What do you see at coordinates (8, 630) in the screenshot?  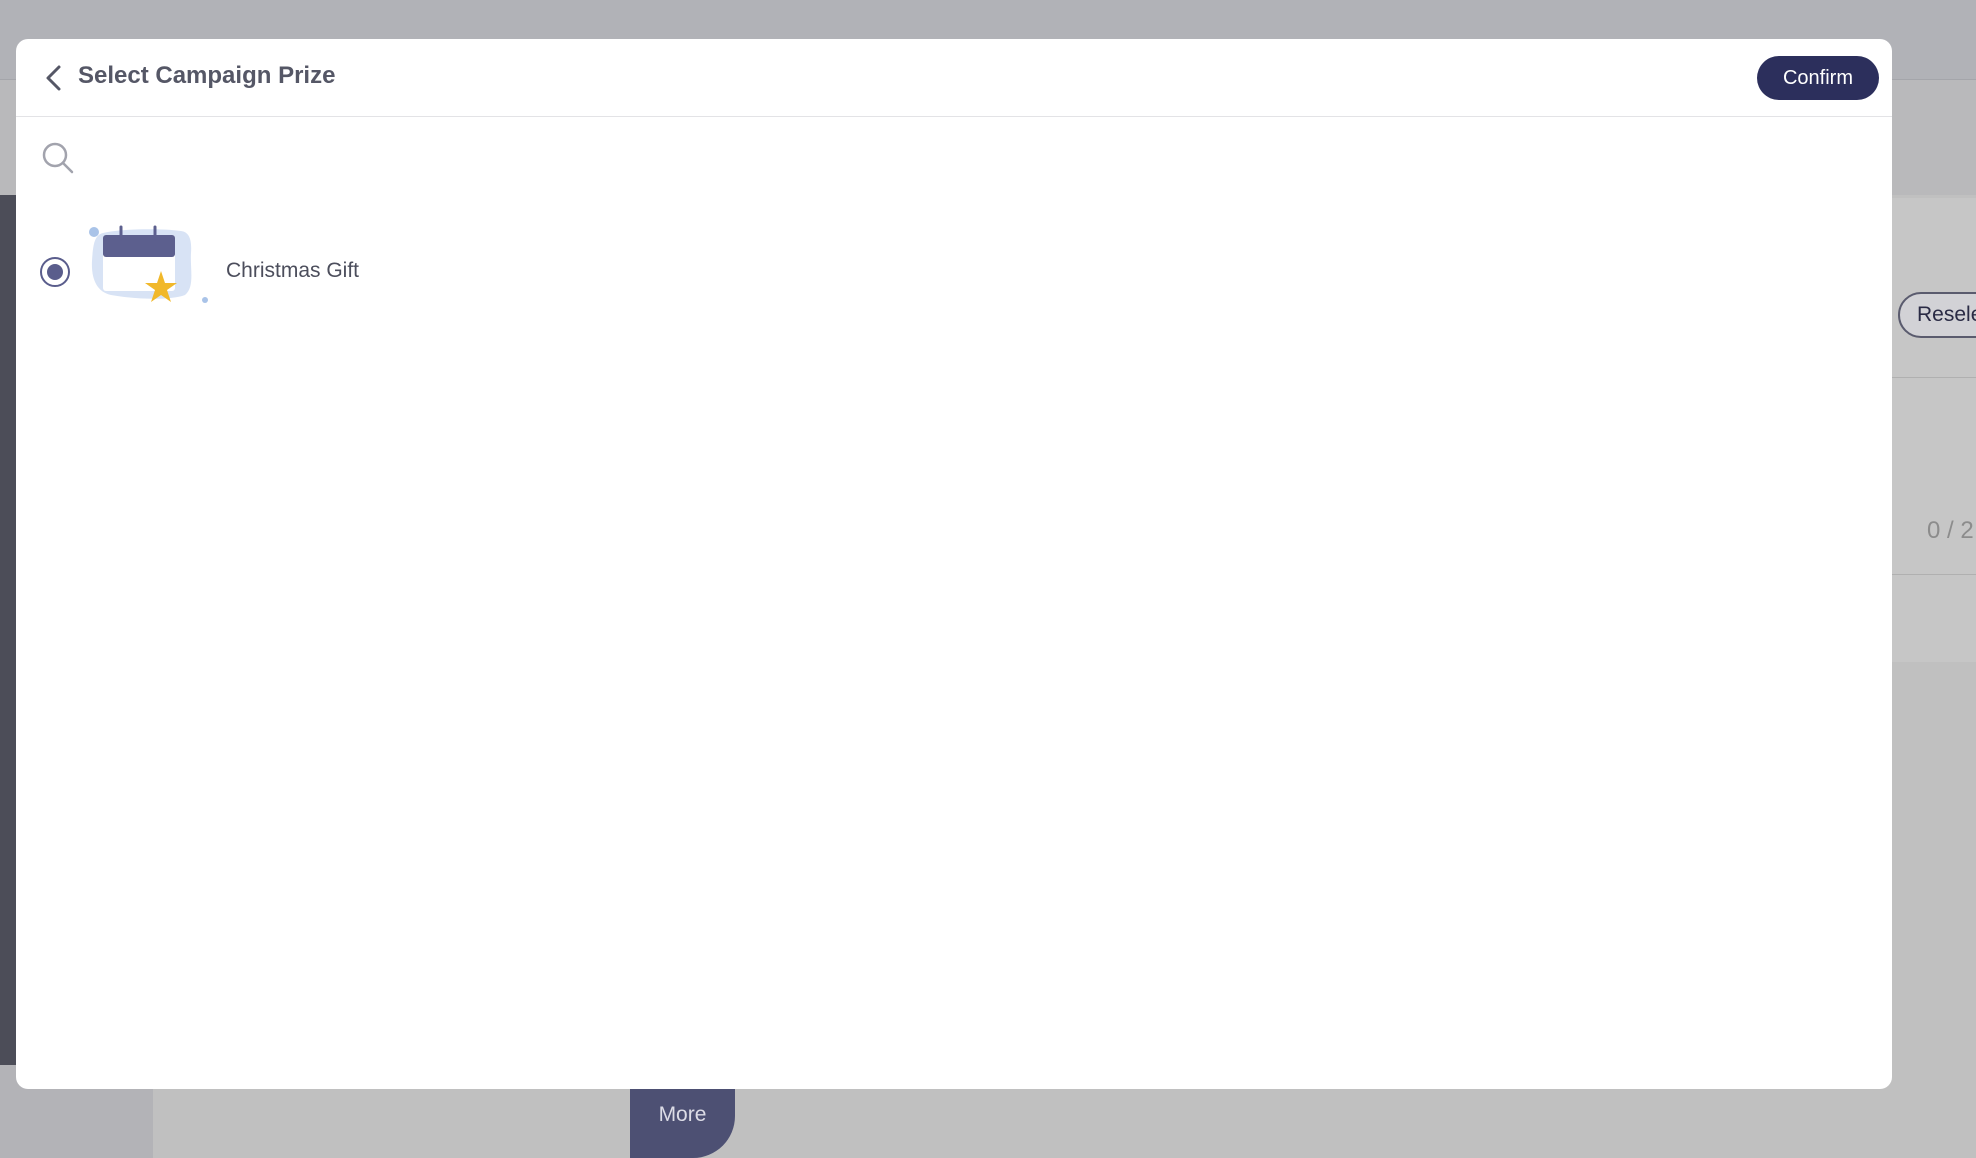 I see `background-sidebar` at bounding box center [8, 630].